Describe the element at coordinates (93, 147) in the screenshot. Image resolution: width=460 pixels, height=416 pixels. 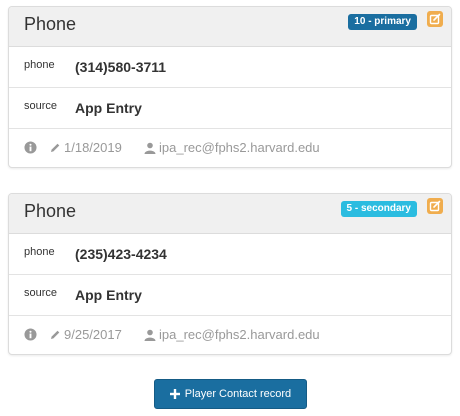
I see `updated-date-text: 1/18/2019` at that location.